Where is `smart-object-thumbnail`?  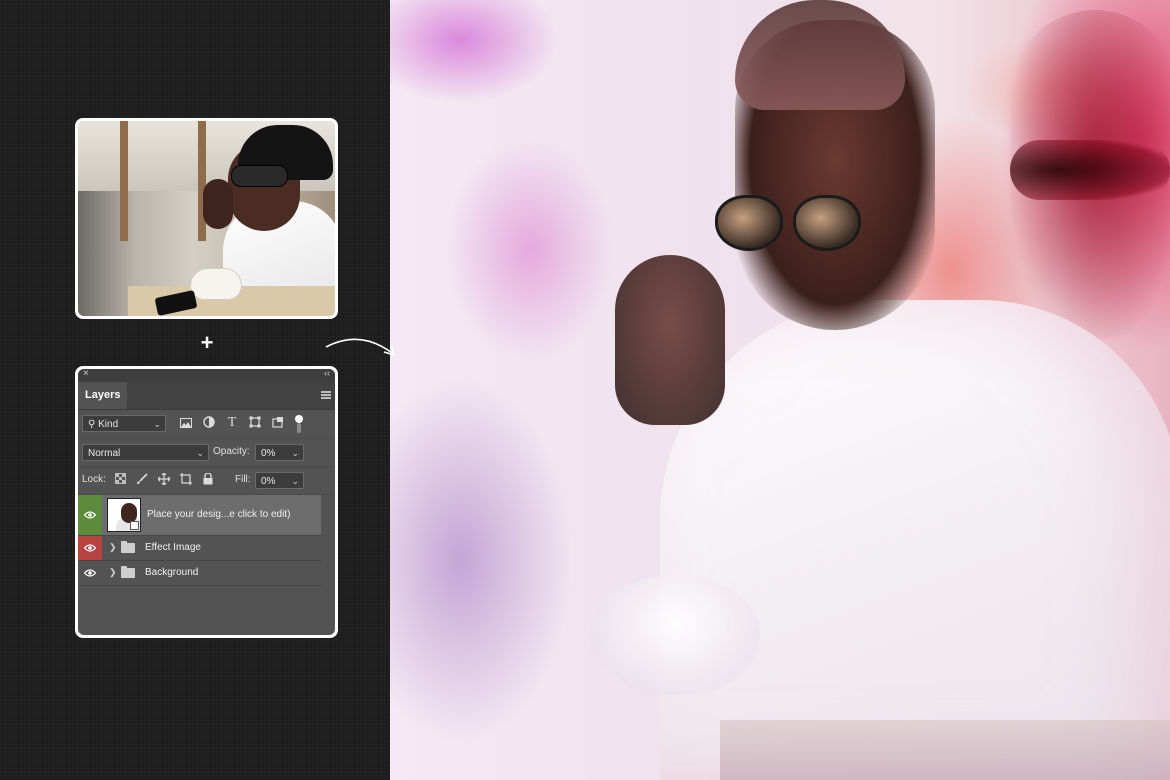
smart-object-thumbnail is located at coordinates (124, 515).